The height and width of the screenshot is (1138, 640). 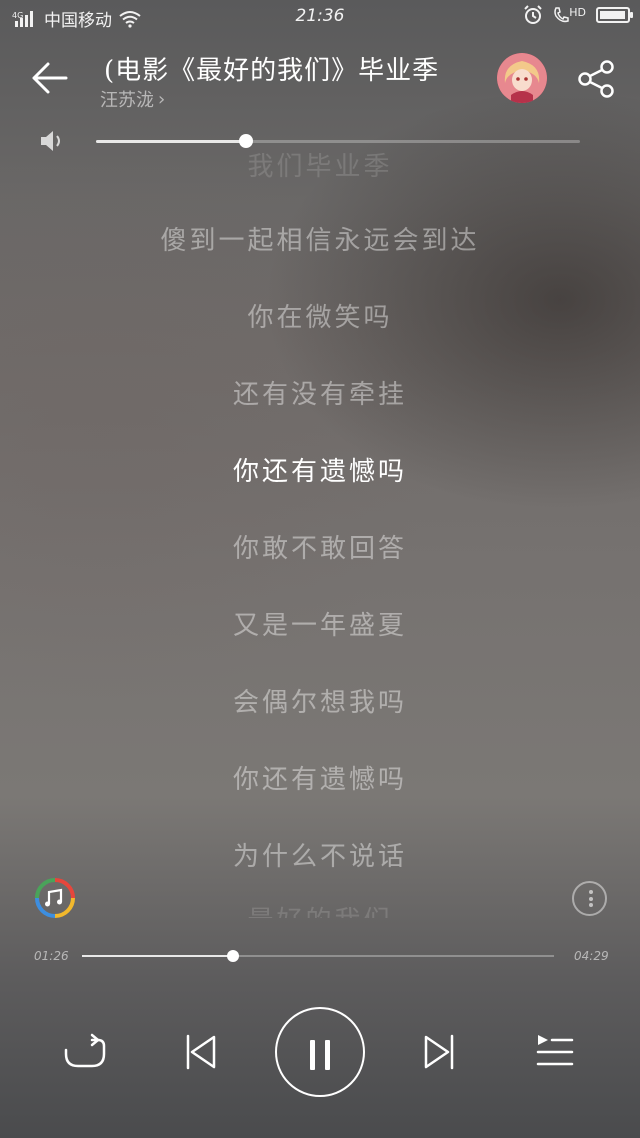 I want to click on chevron-right-icon: ›, so click(x=162, y=99).